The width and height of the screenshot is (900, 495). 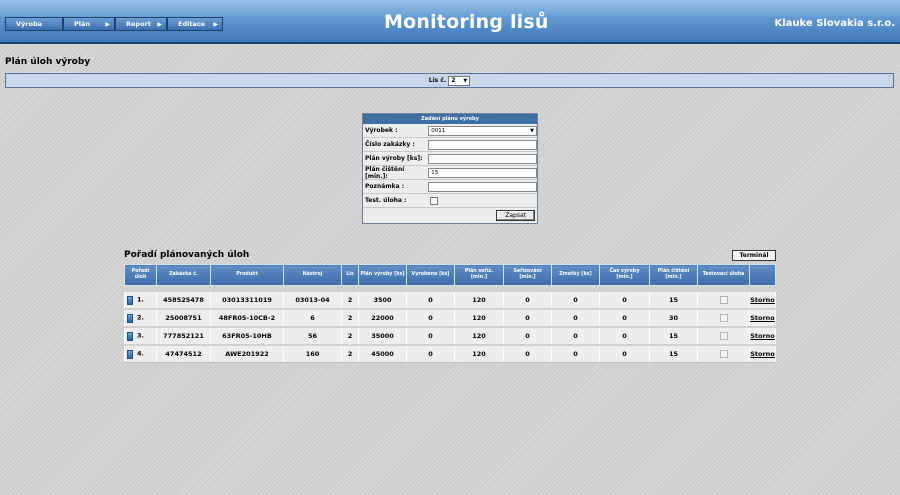 What do you see at coordinates (192, 24) in the screenshot?
I see `menu-item-label: Editace` at bounding box center [192, 24].